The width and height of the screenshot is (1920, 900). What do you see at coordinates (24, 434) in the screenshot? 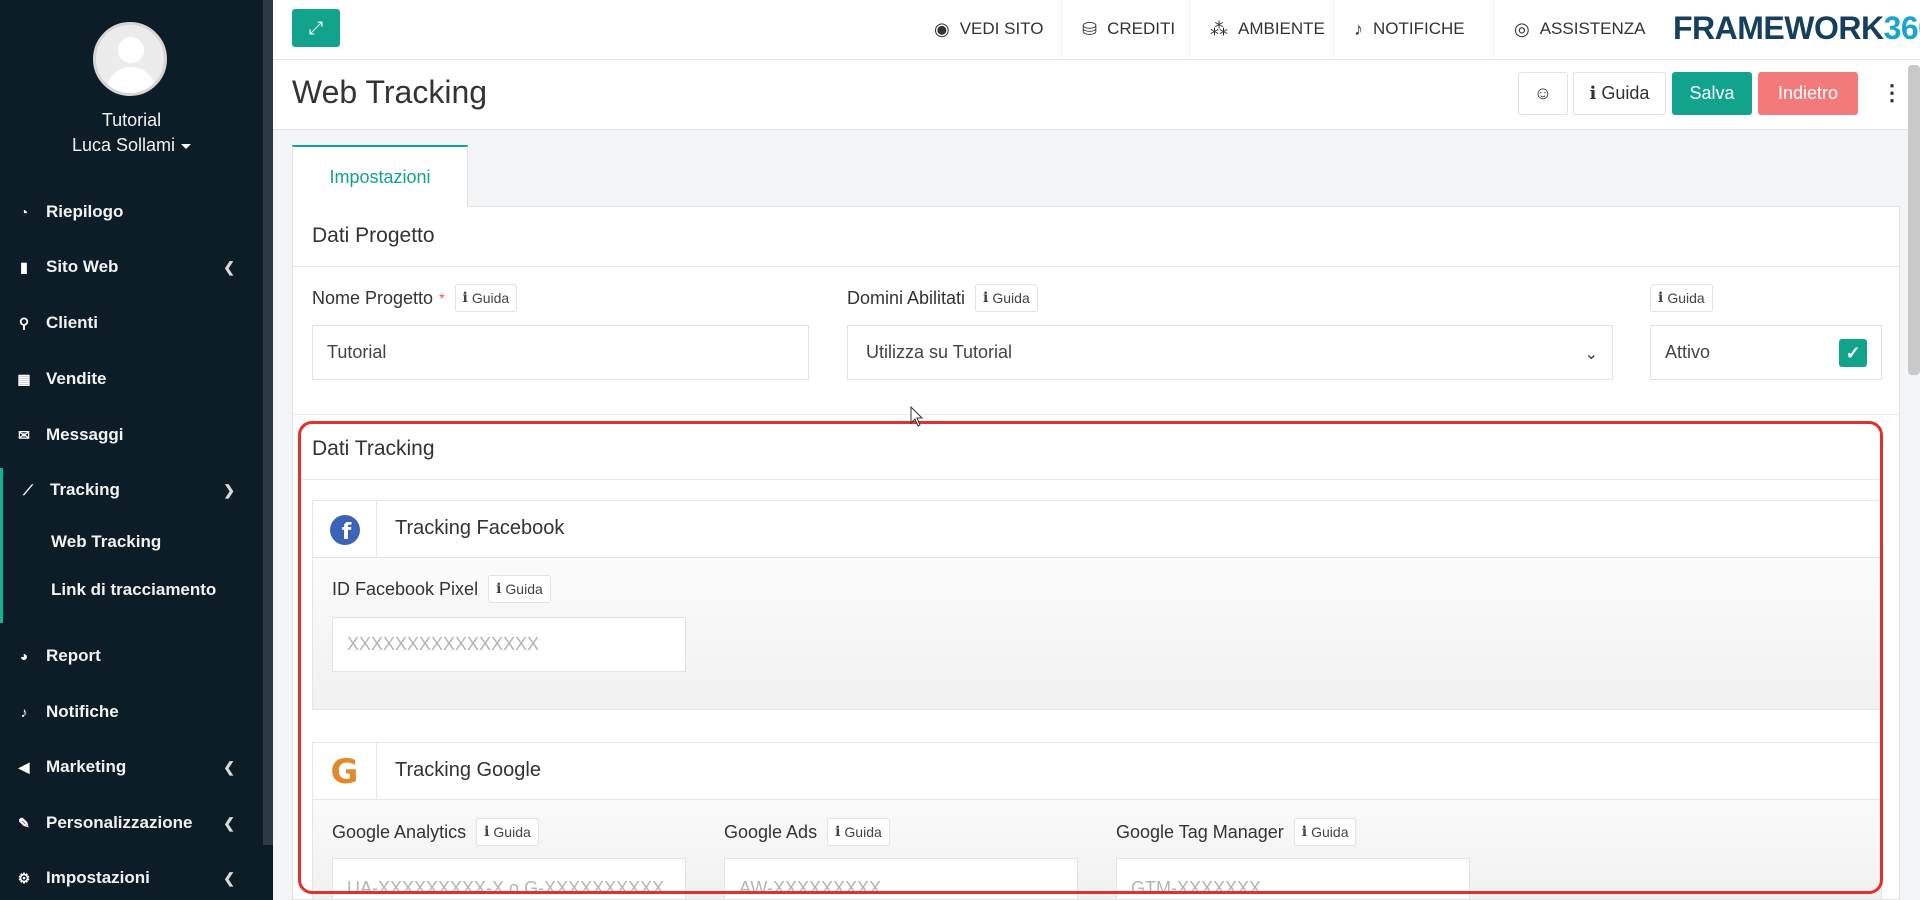
I see `envelope-icon: ✉` at bounding box center [24, 434].